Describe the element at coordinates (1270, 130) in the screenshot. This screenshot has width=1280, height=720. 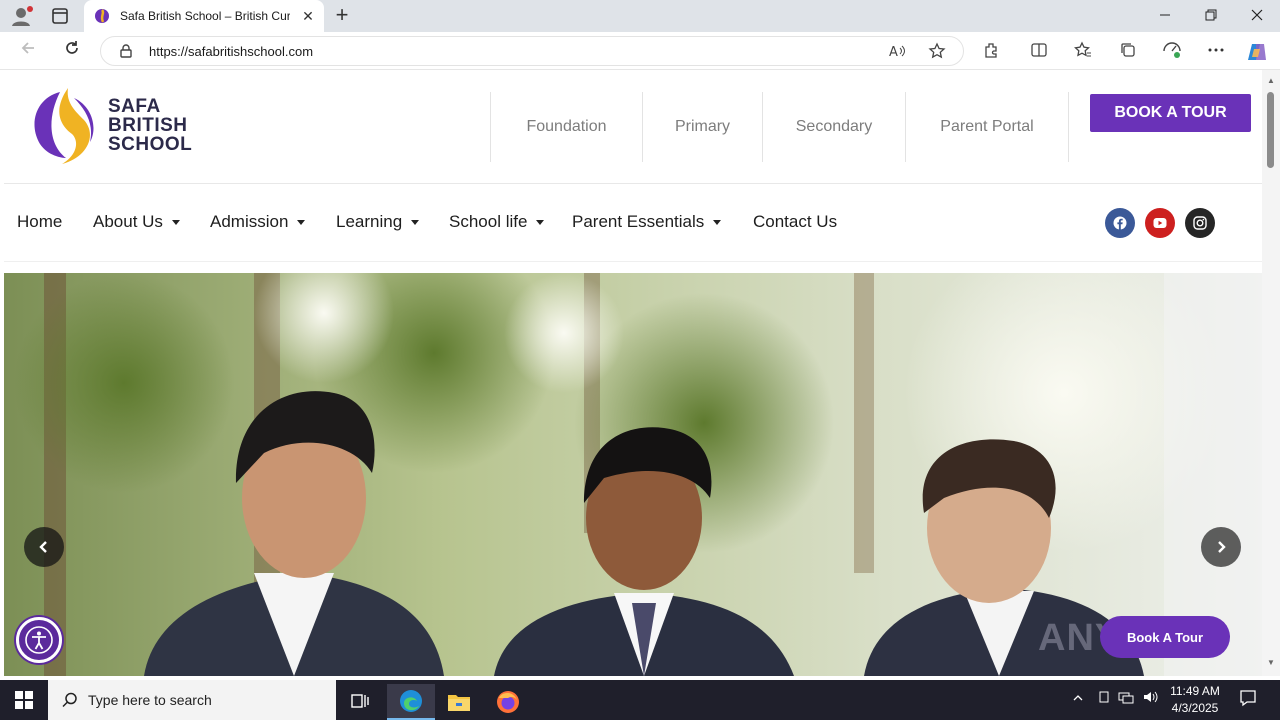
I see `scroll-thumb` at that location.